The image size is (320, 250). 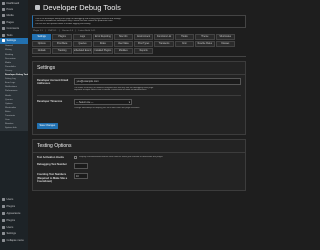 What do you see at coordinates (82, 7) in the screenshot?
I see `page-title: Developer Debug Tools` at bounding box center [82, 7].